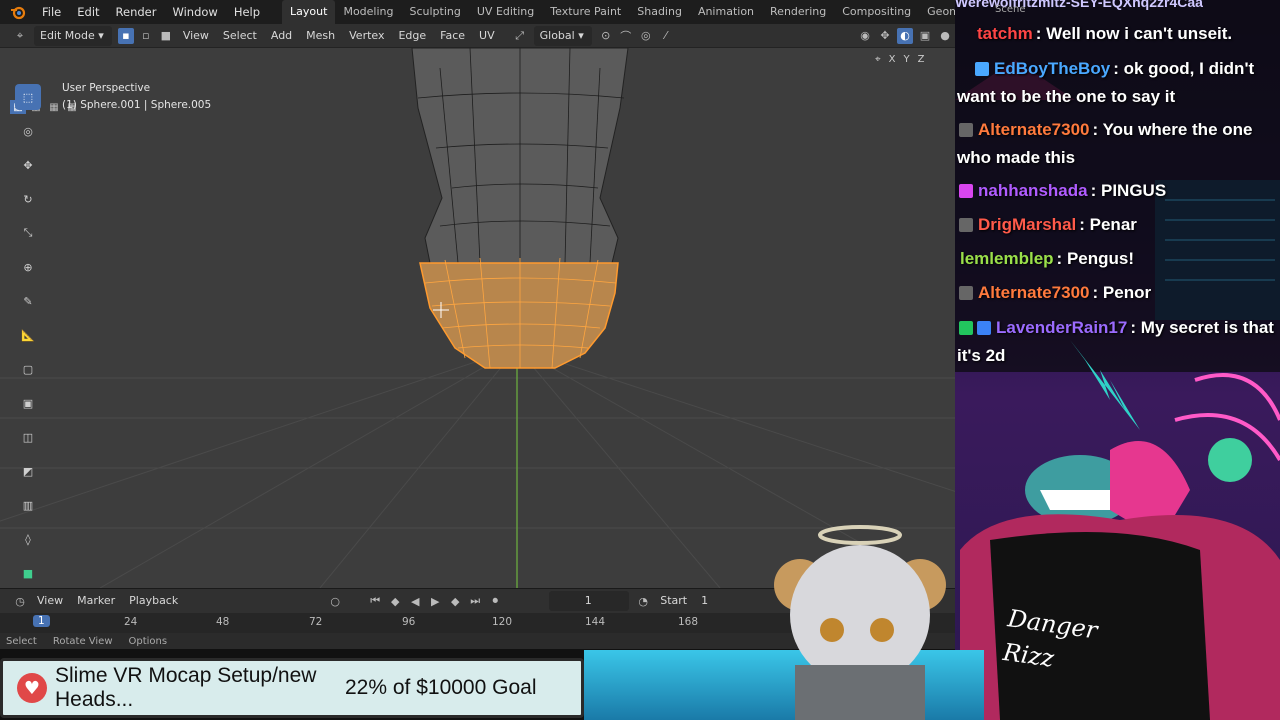 Image resolution: width=1280 pixels, height=720 pixels. I want to click on tab-layout: Layout, so click(309, 12).